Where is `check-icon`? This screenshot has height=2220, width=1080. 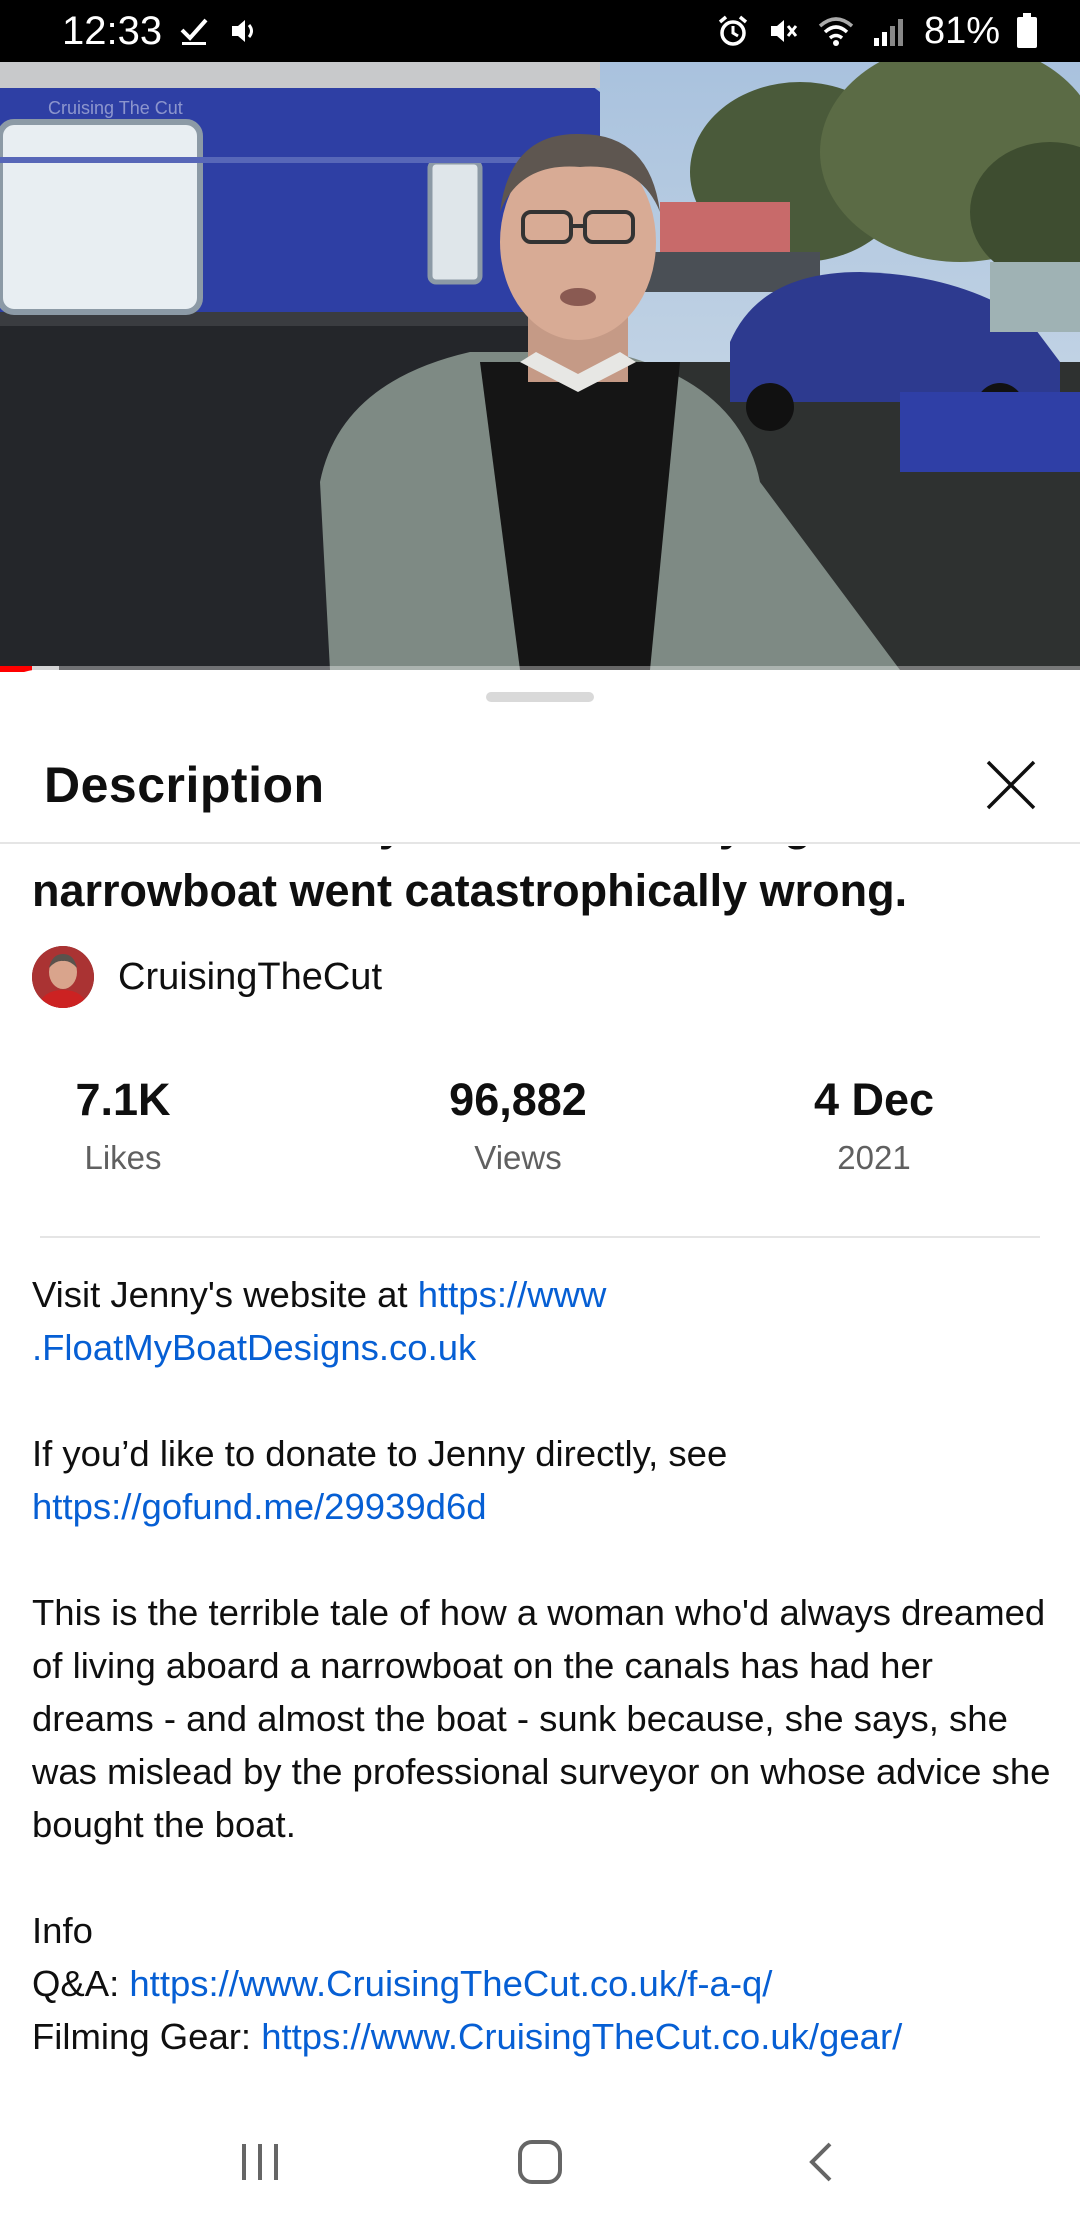
check-icon is located at coordinates (195, 31).